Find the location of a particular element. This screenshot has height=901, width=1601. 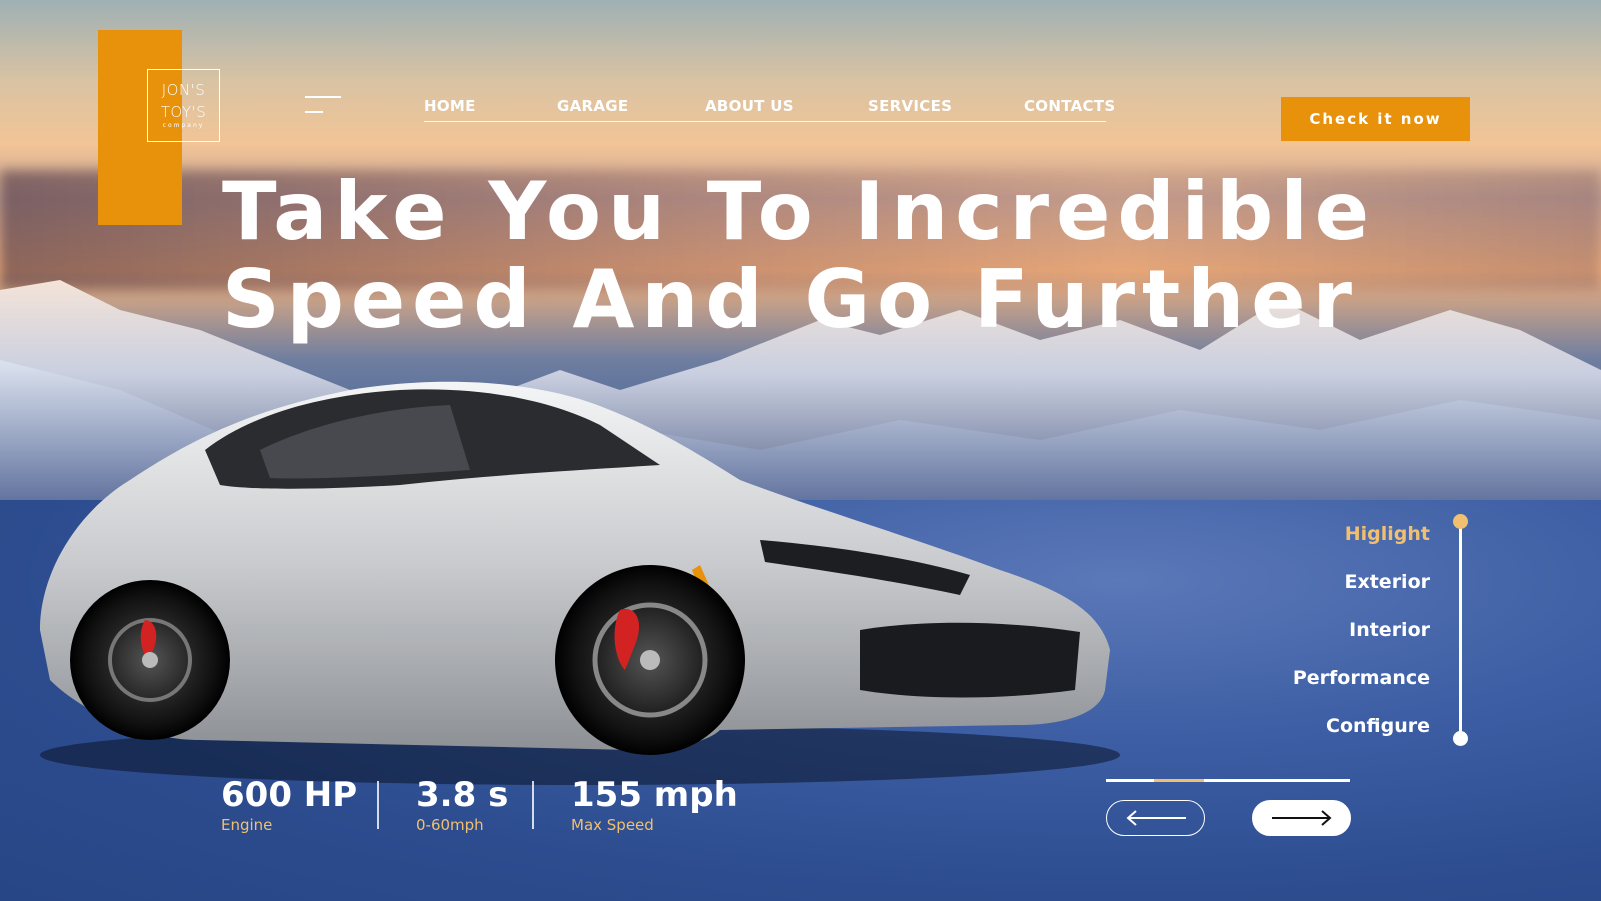

nav-item-services: SERVICES is located at coordinates (910, 106).